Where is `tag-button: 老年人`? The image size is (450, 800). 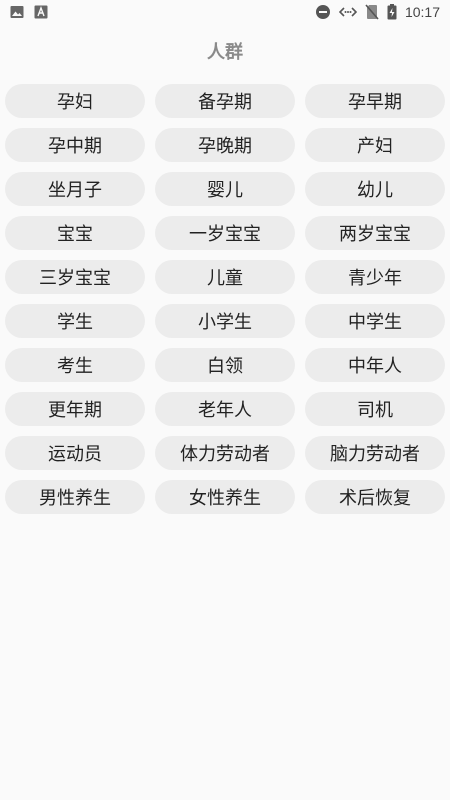 tag-button: 老年人 is located at coordinates (225, 409).